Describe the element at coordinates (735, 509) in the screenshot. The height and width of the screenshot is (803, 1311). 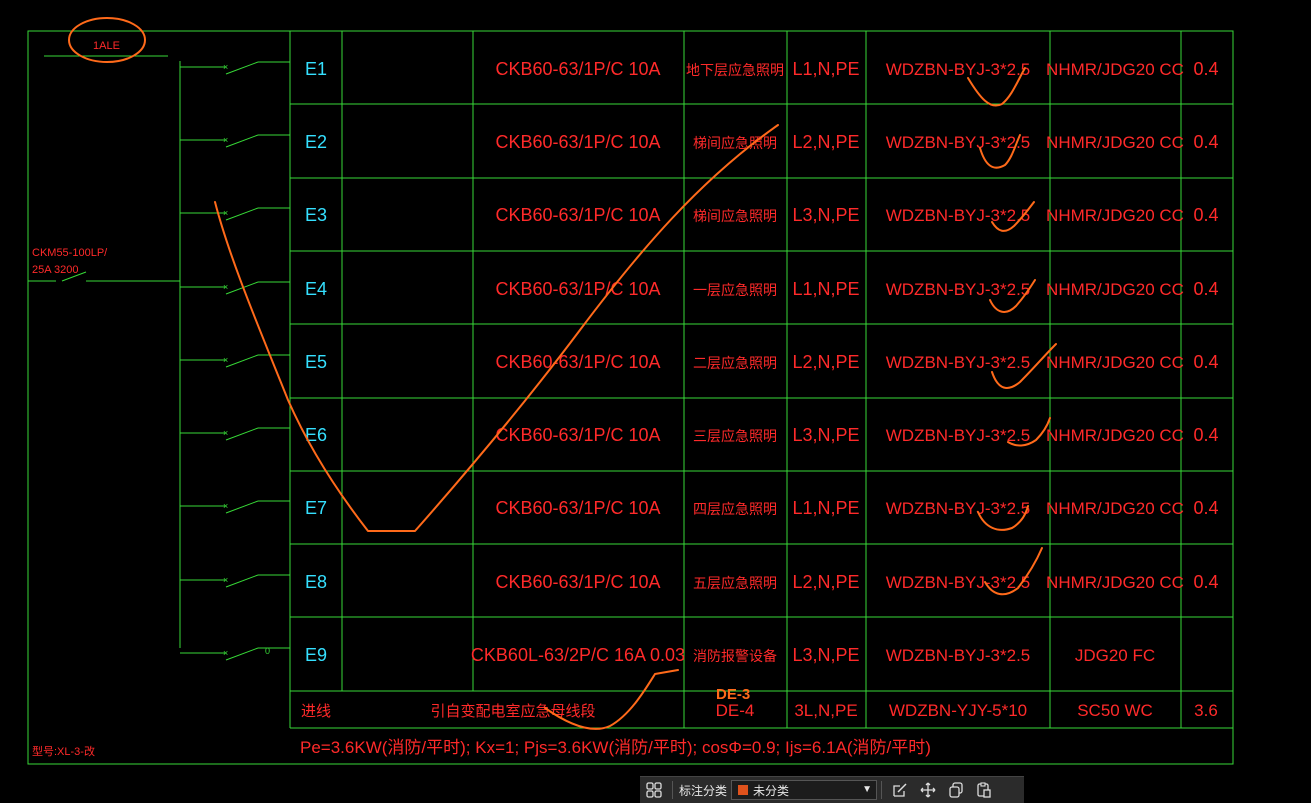
I see `circuit-load: 四层应急照明` at that location.